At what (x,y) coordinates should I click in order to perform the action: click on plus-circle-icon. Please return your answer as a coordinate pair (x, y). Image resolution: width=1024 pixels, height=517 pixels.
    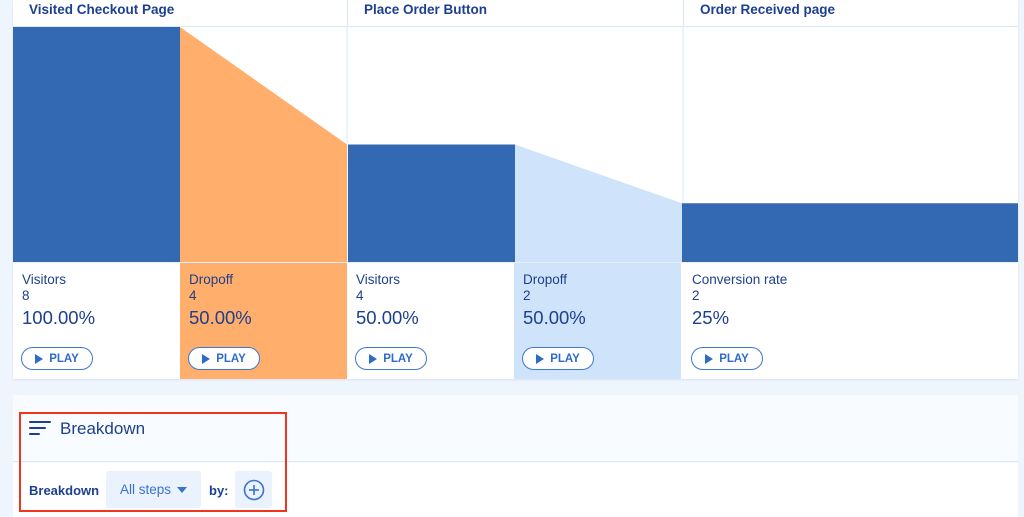
    Looking at the image, I should click on (253, 489).